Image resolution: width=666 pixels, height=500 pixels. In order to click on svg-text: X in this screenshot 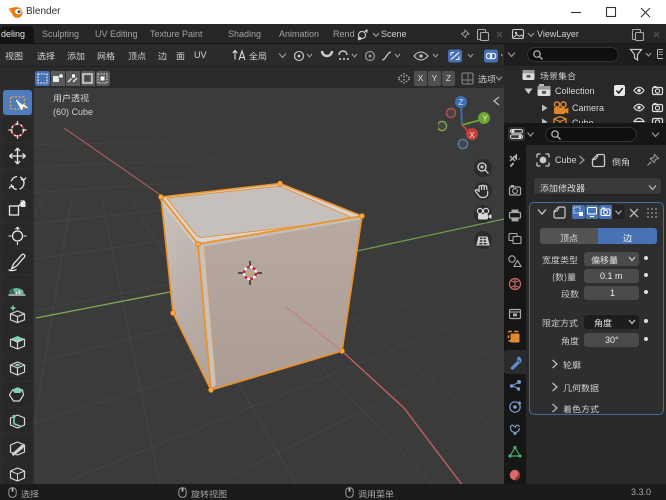, I will do `click(472, 135)`.